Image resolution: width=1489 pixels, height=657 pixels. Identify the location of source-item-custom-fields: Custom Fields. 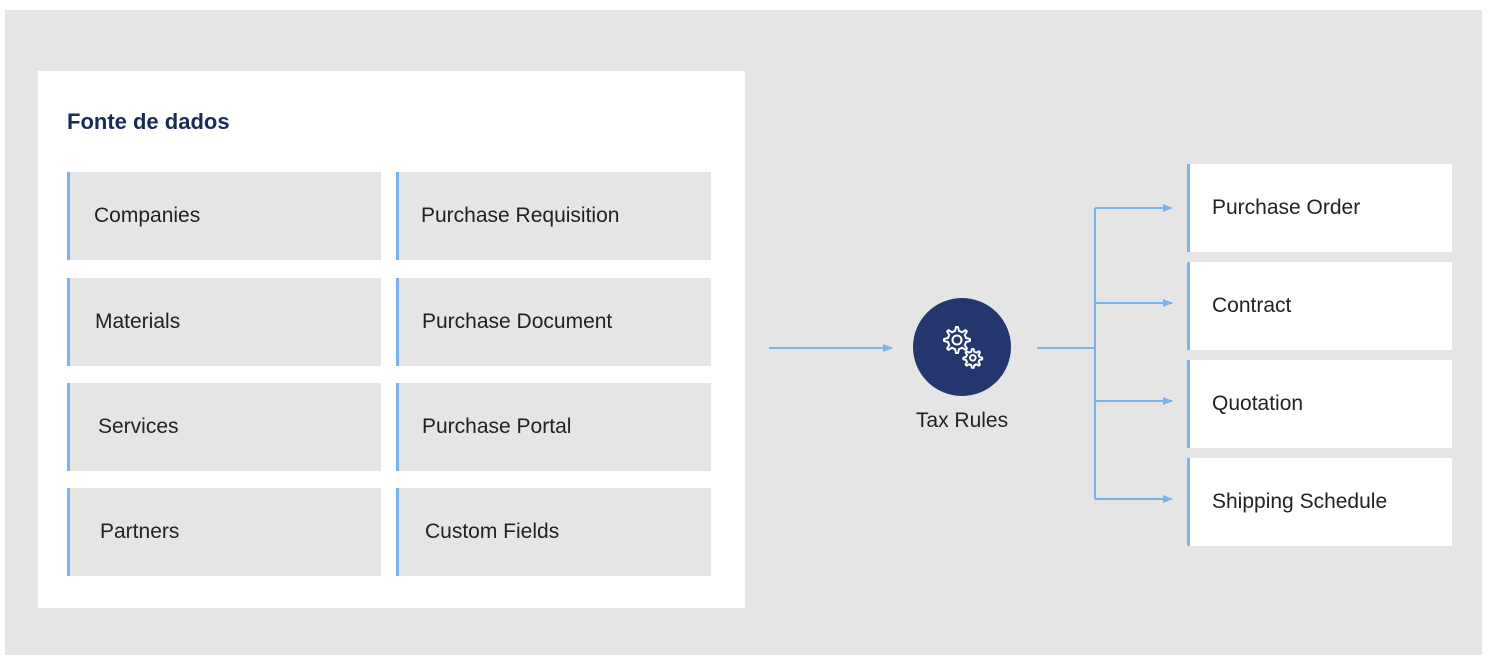
(553, 532).